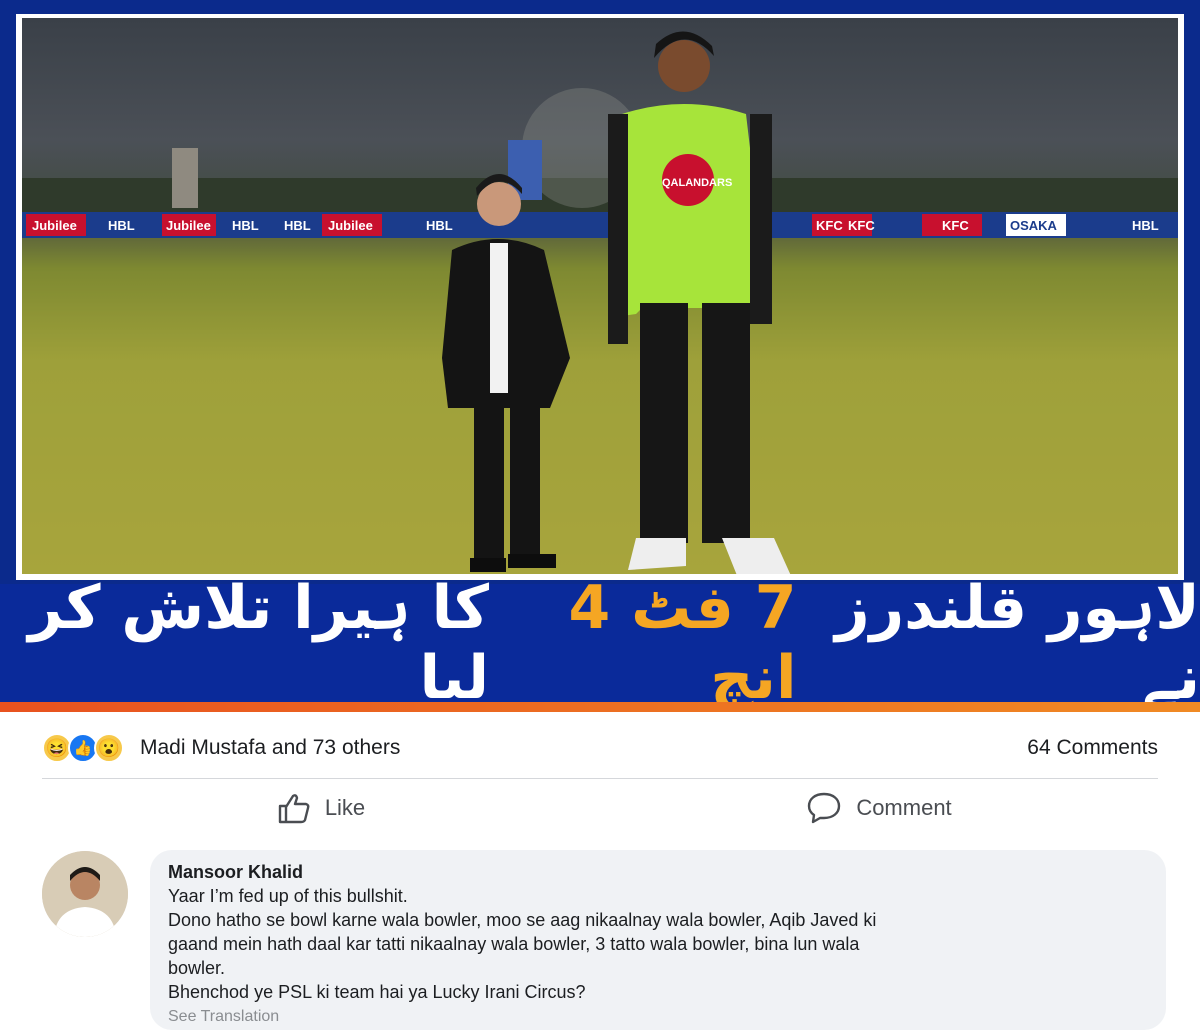  I want to click on headline-part: لاہور قلندرز نے, so click(1017, 642).